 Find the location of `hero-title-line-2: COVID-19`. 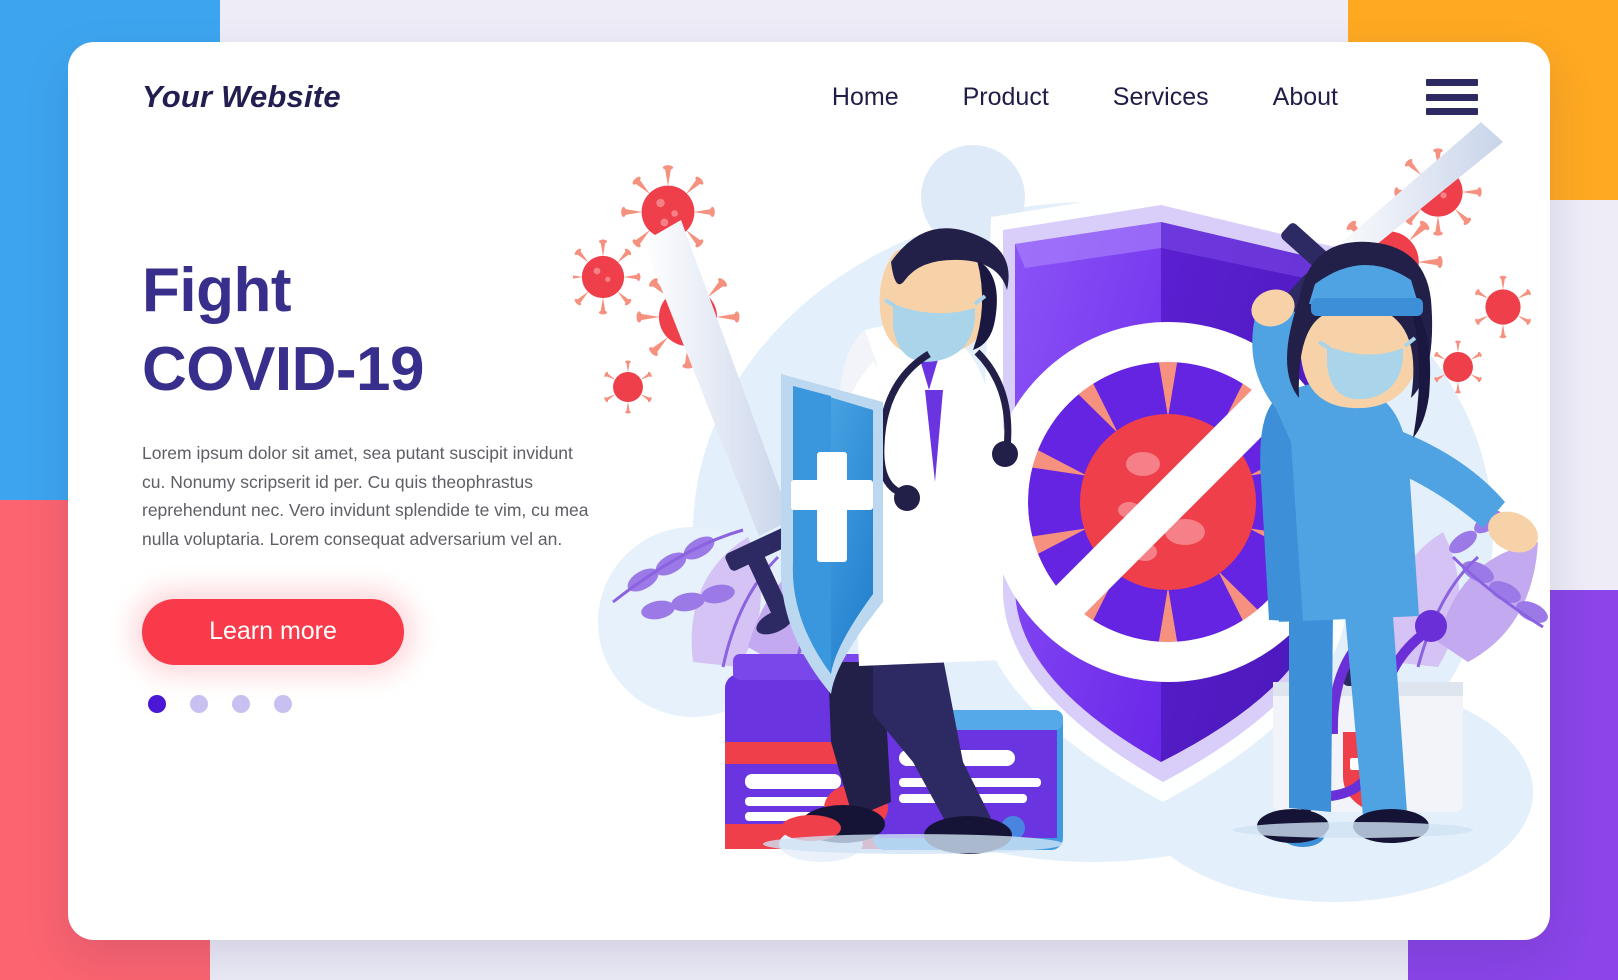

hero-title-line-2: COVID-19 is located at coordinates (283, 369).